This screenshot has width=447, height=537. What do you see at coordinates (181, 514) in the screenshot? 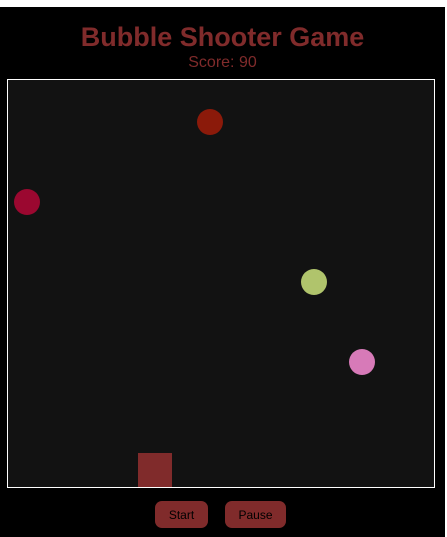
I see `start-button: Start` at bounding box center [181, 514].